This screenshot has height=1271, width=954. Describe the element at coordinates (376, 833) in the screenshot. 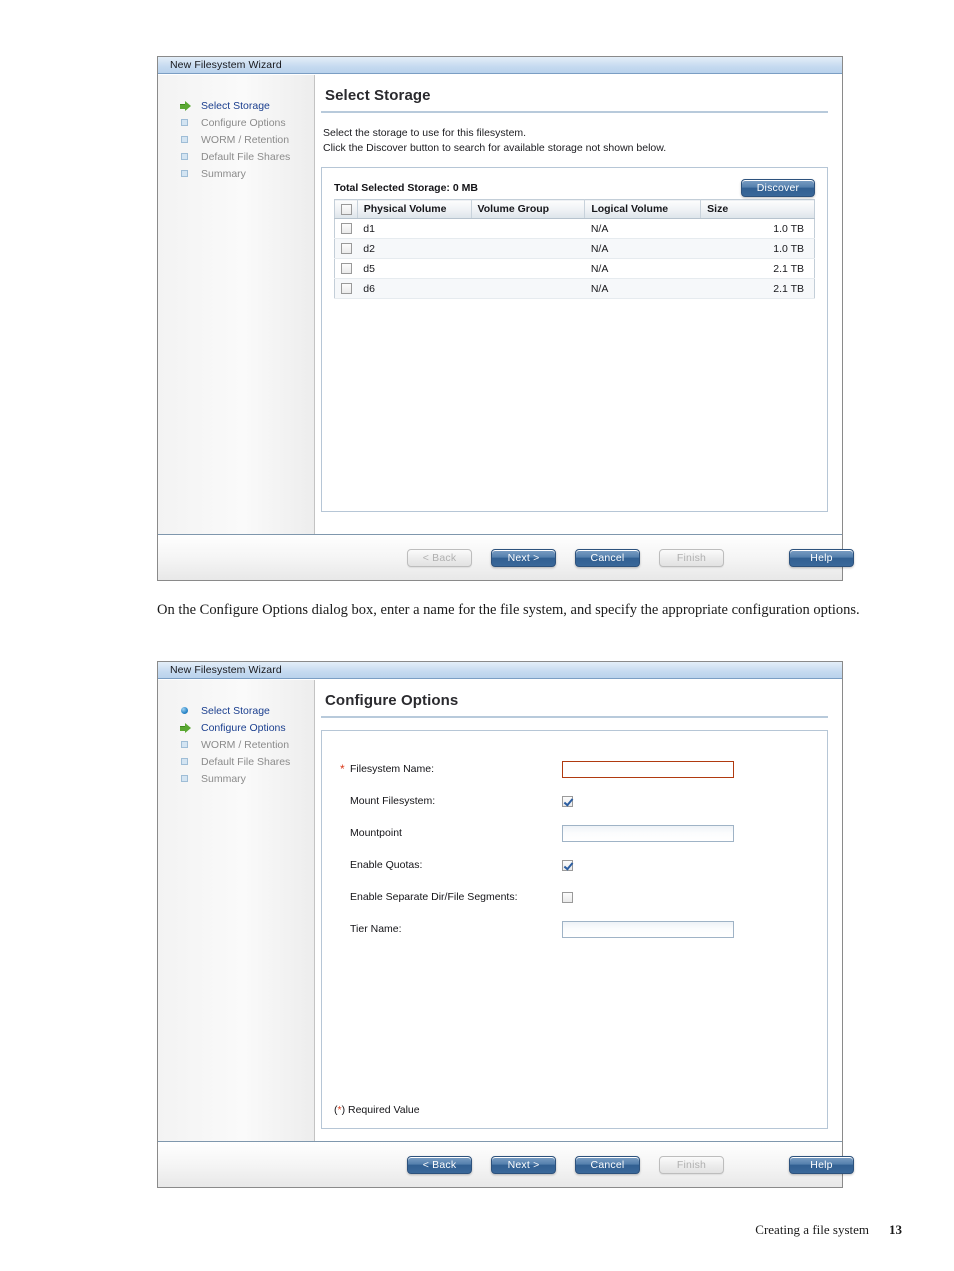

I see `mountpoint-label: Mountpoint` at that location.